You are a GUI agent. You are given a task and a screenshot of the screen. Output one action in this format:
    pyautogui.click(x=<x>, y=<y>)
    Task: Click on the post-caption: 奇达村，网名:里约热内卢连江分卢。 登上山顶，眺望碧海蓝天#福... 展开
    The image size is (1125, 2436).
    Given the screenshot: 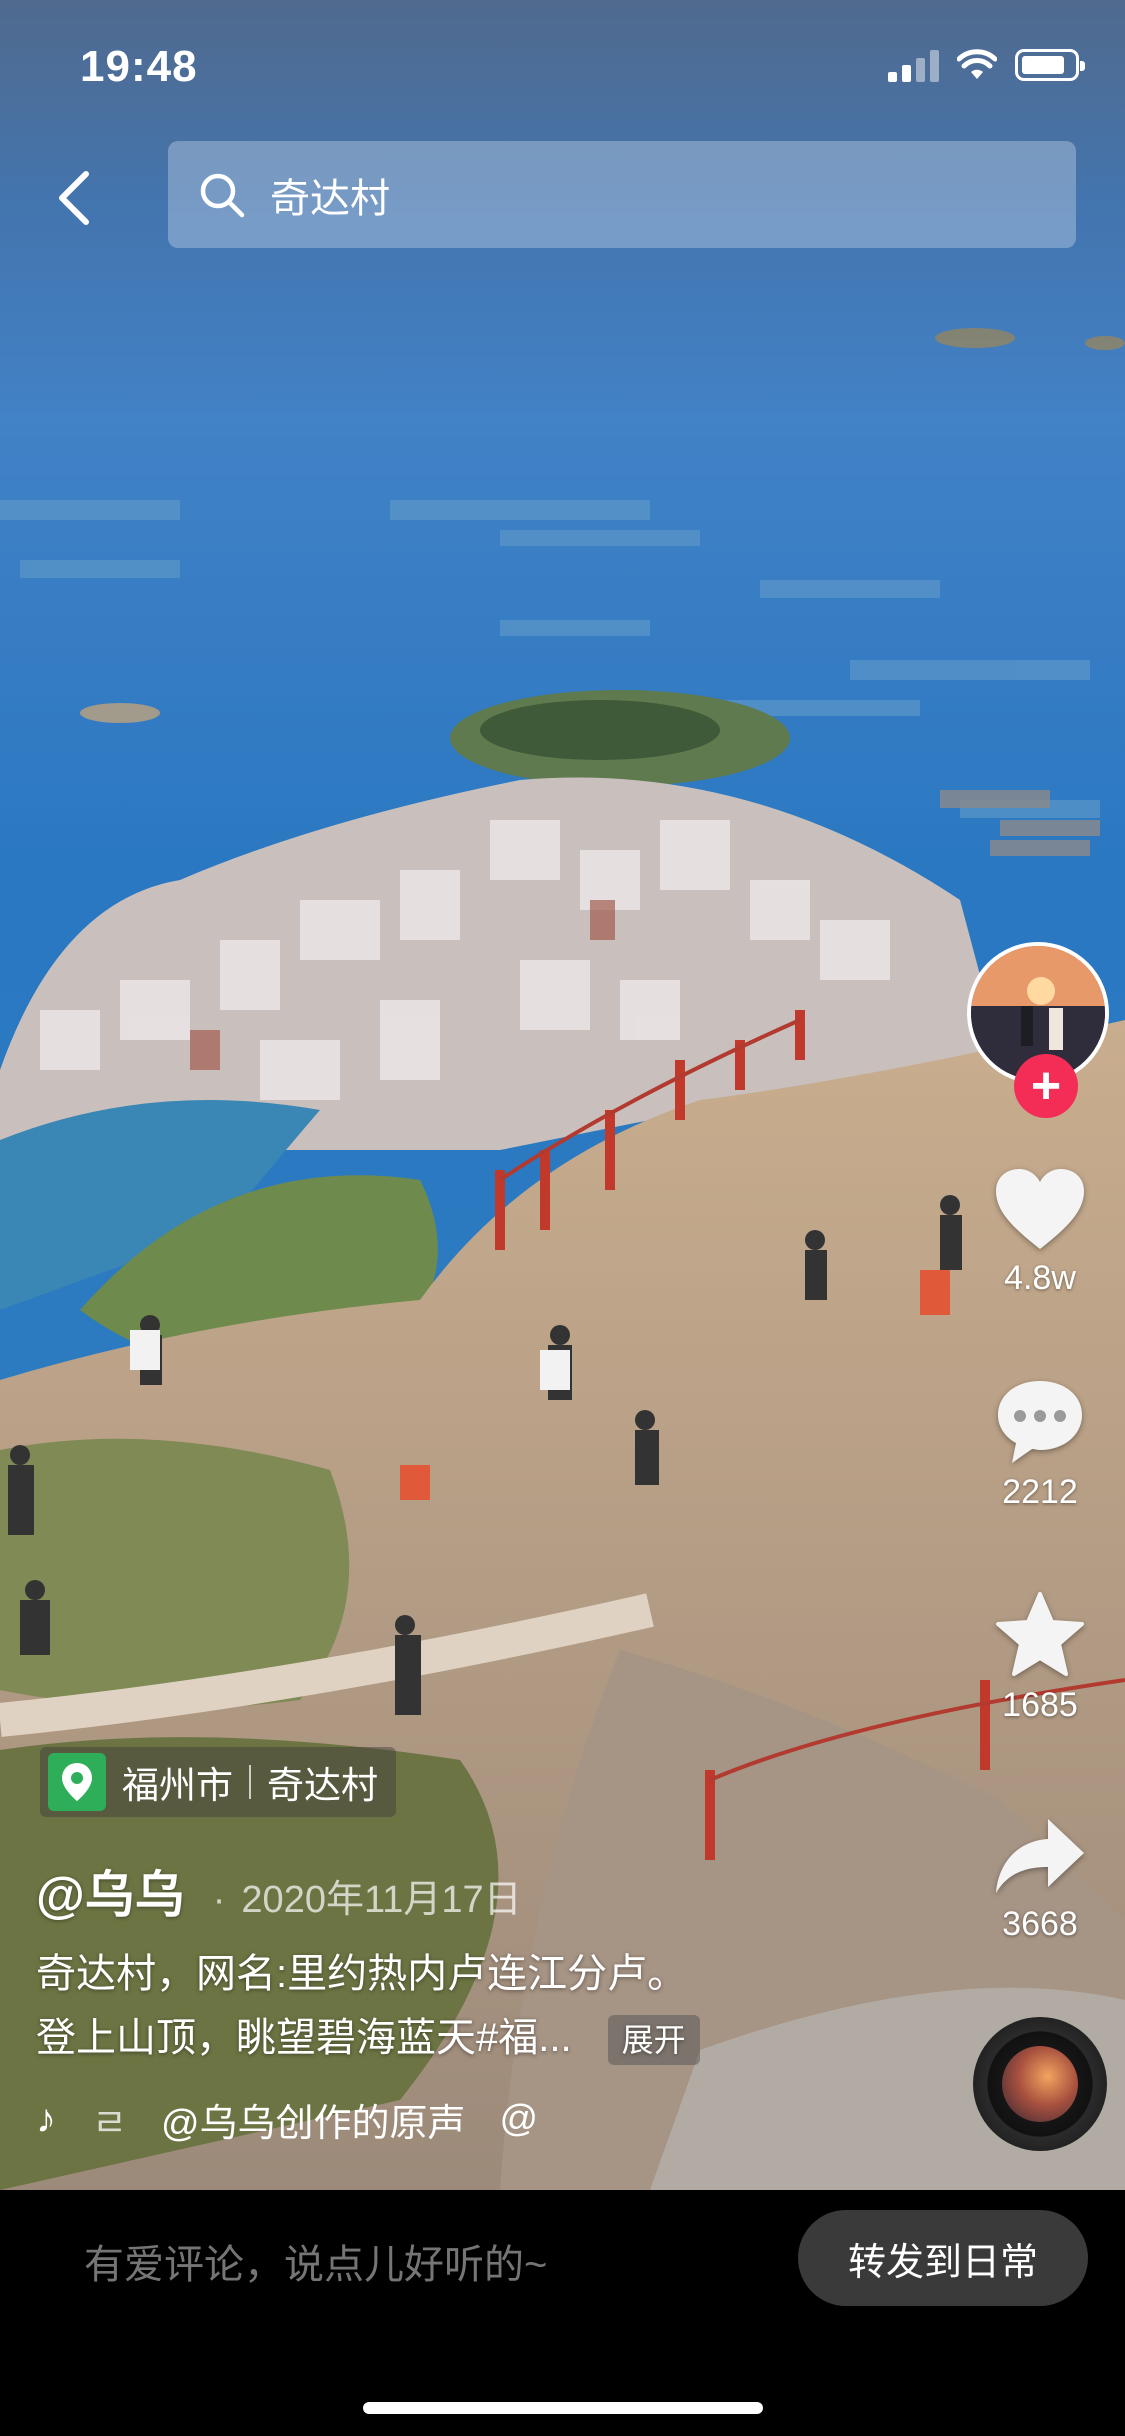 What is the action you would take?
    pyautogui.click(x=476, y=2006)
    